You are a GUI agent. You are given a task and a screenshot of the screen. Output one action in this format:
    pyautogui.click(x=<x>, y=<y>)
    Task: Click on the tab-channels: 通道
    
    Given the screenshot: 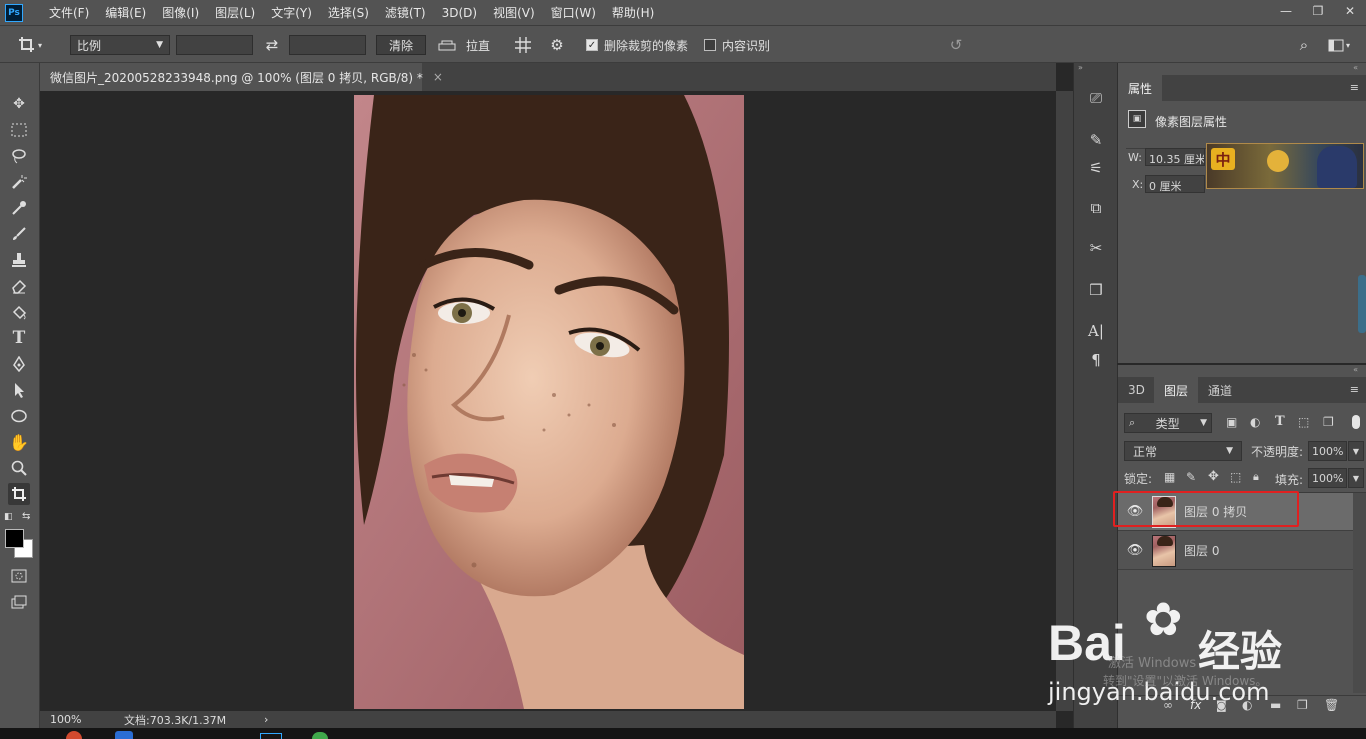 What is the action you would take?
    pyautogui.click(x=1220, y=390)
    